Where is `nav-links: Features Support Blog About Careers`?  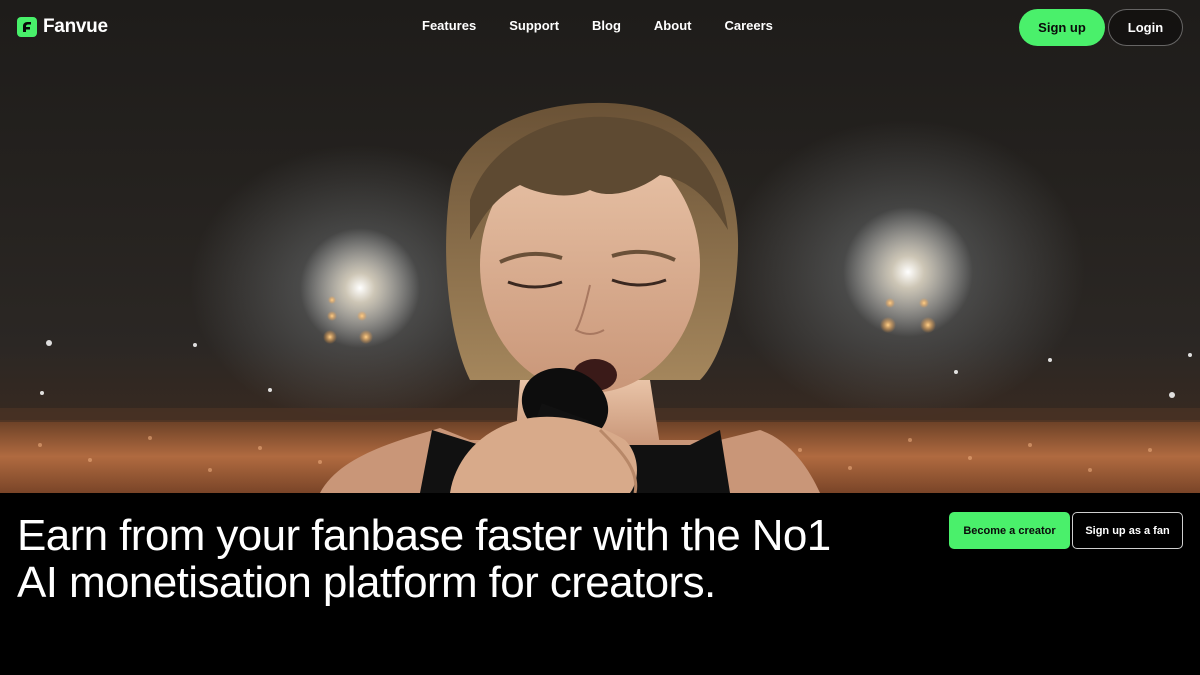
nav-links: Features Support Blog About Careers is located at coordinates (597, 27).